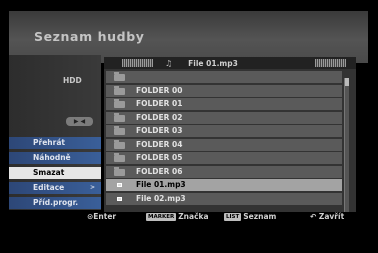  What do you see at coordinates (224, 198) in the screenshot?
I see `list-item: File 02.mp3` at bounding box center [224, 198].